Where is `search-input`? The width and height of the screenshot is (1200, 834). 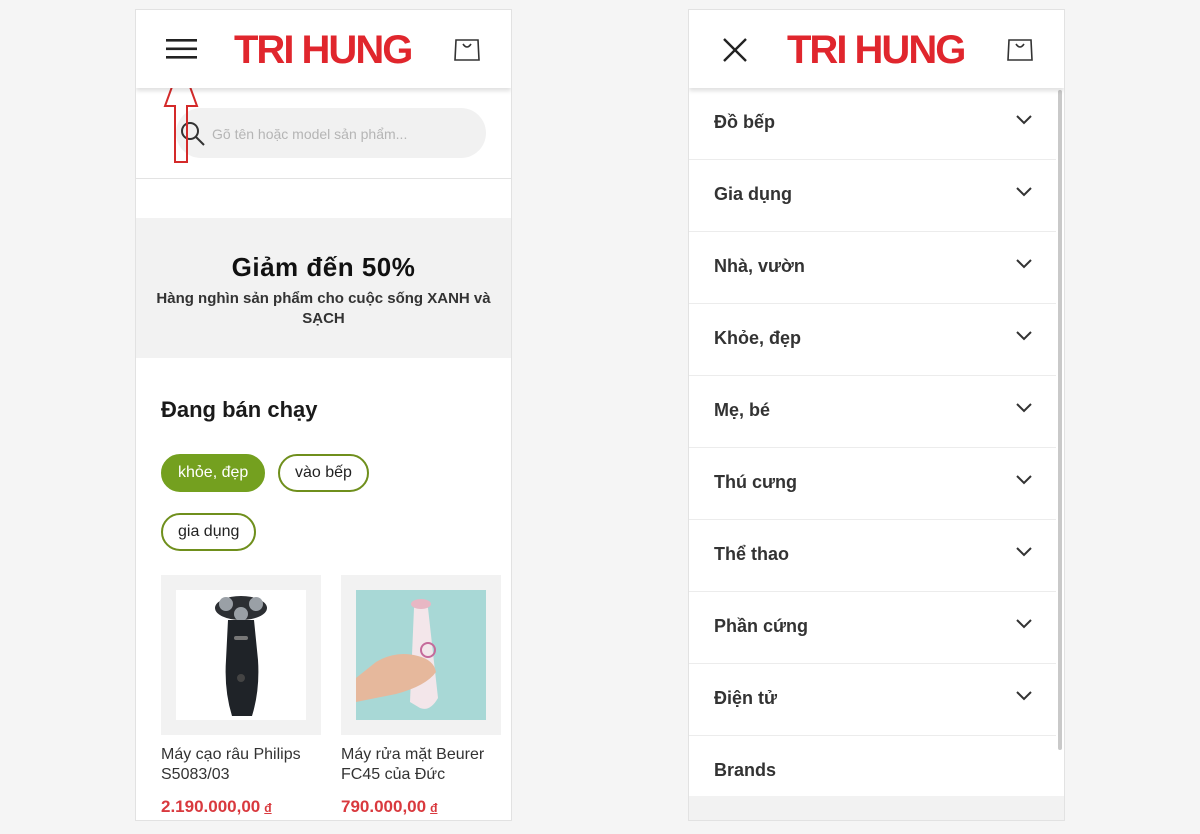
search-input is located at coordinates (342, 134).